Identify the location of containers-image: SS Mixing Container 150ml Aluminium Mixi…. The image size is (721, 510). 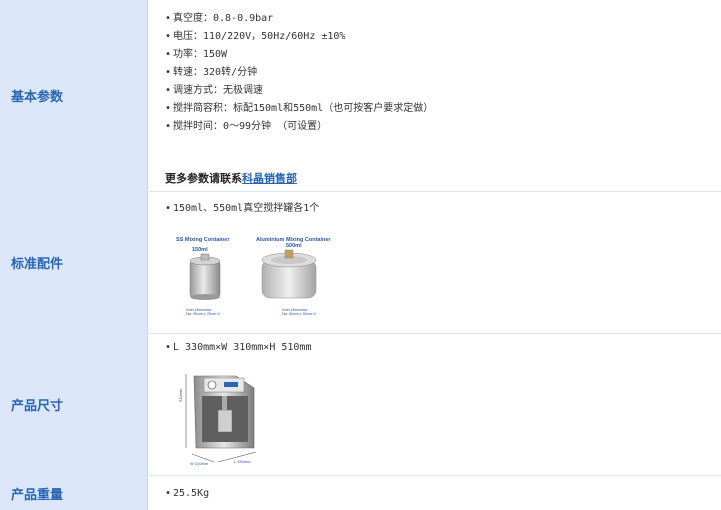
(254, 277).